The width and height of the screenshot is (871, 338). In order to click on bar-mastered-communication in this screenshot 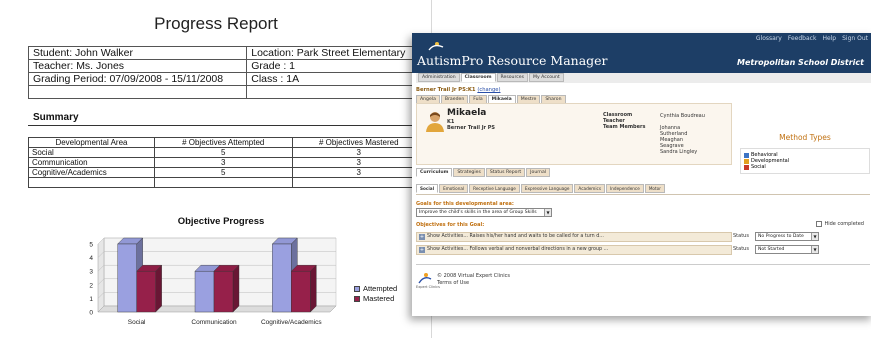, I will do `click(223, 292)`.